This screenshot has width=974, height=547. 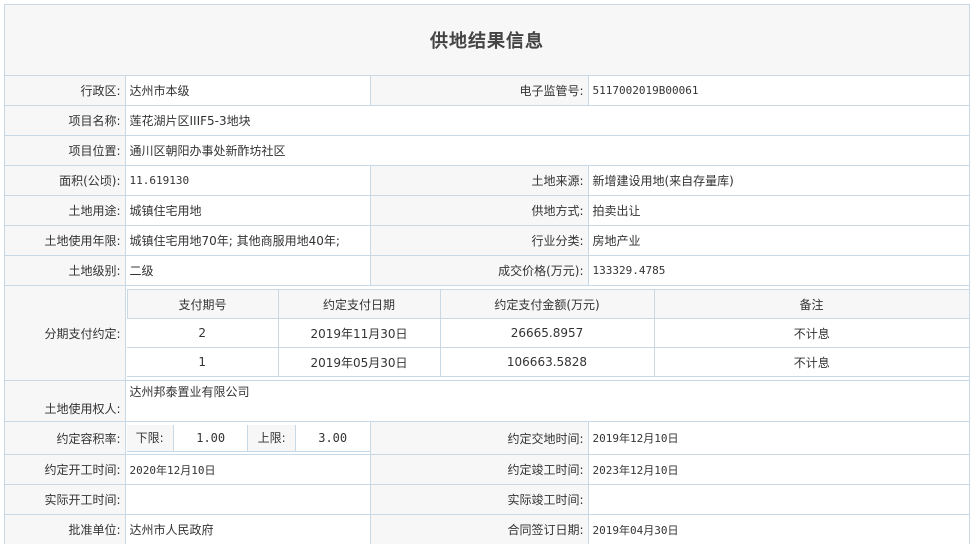 I want to click on amount-cell: 106663.5828, so click(x=547, y=362).